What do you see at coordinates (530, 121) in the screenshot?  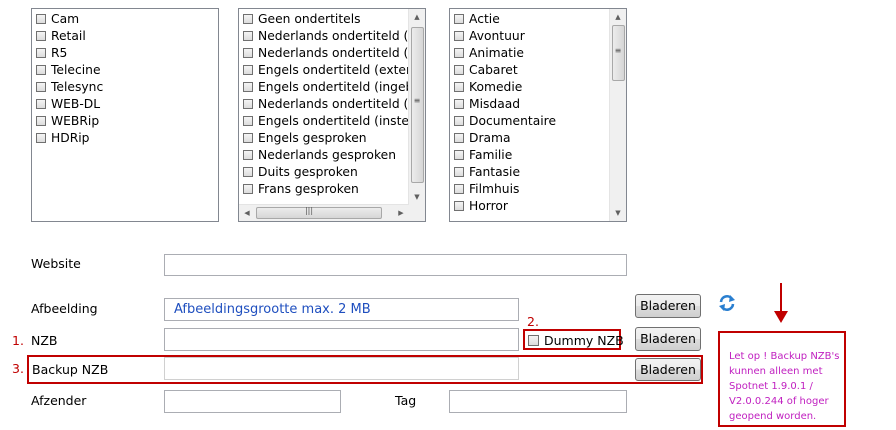 I see `genre-item: Documentaire` at bounding box center [530, 121].